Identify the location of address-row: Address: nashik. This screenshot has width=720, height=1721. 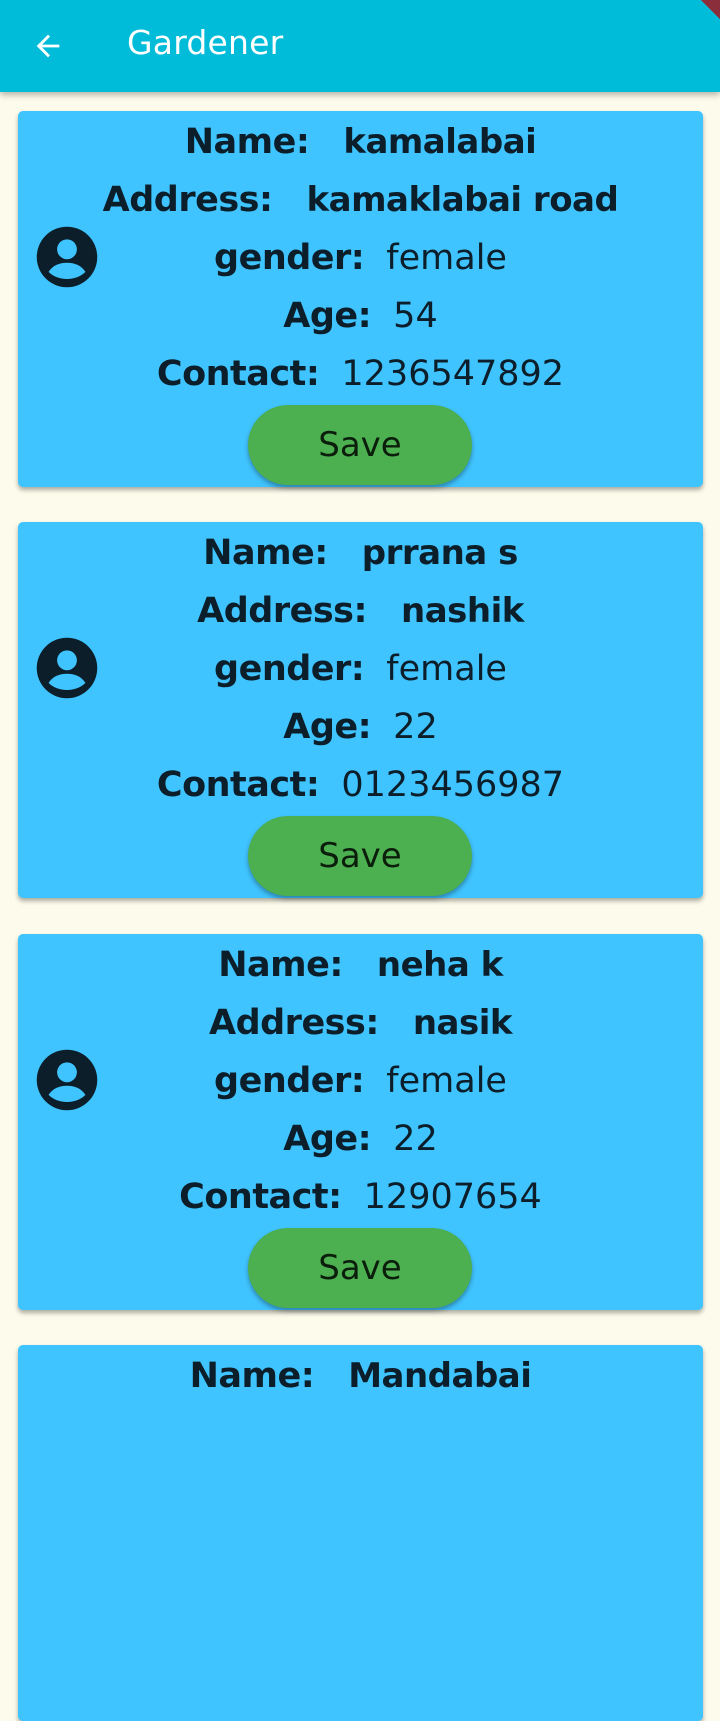
(360, 611).